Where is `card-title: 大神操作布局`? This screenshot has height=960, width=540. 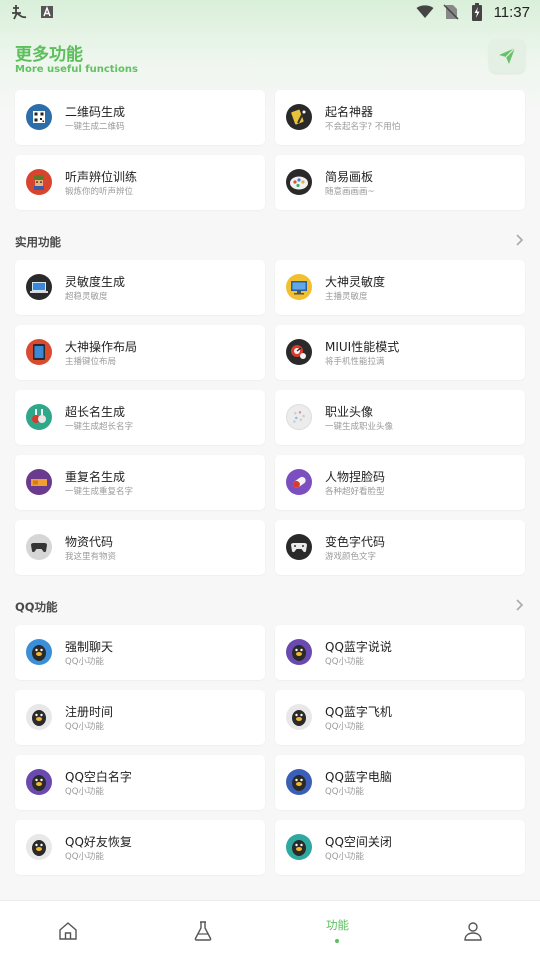
card-title: 大神操作布局 is located at coordinates (101, 347).